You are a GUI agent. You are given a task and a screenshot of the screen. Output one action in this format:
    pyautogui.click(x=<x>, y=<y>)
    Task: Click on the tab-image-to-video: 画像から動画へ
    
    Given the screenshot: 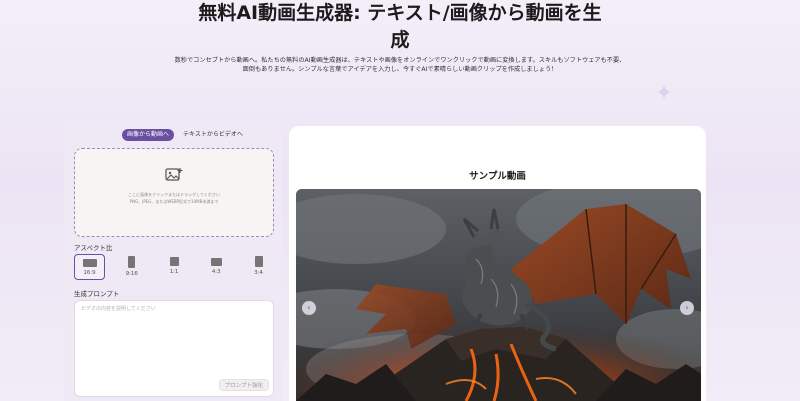 What is the action you would take?
    pyautogui.click(x=148, y=134)
    